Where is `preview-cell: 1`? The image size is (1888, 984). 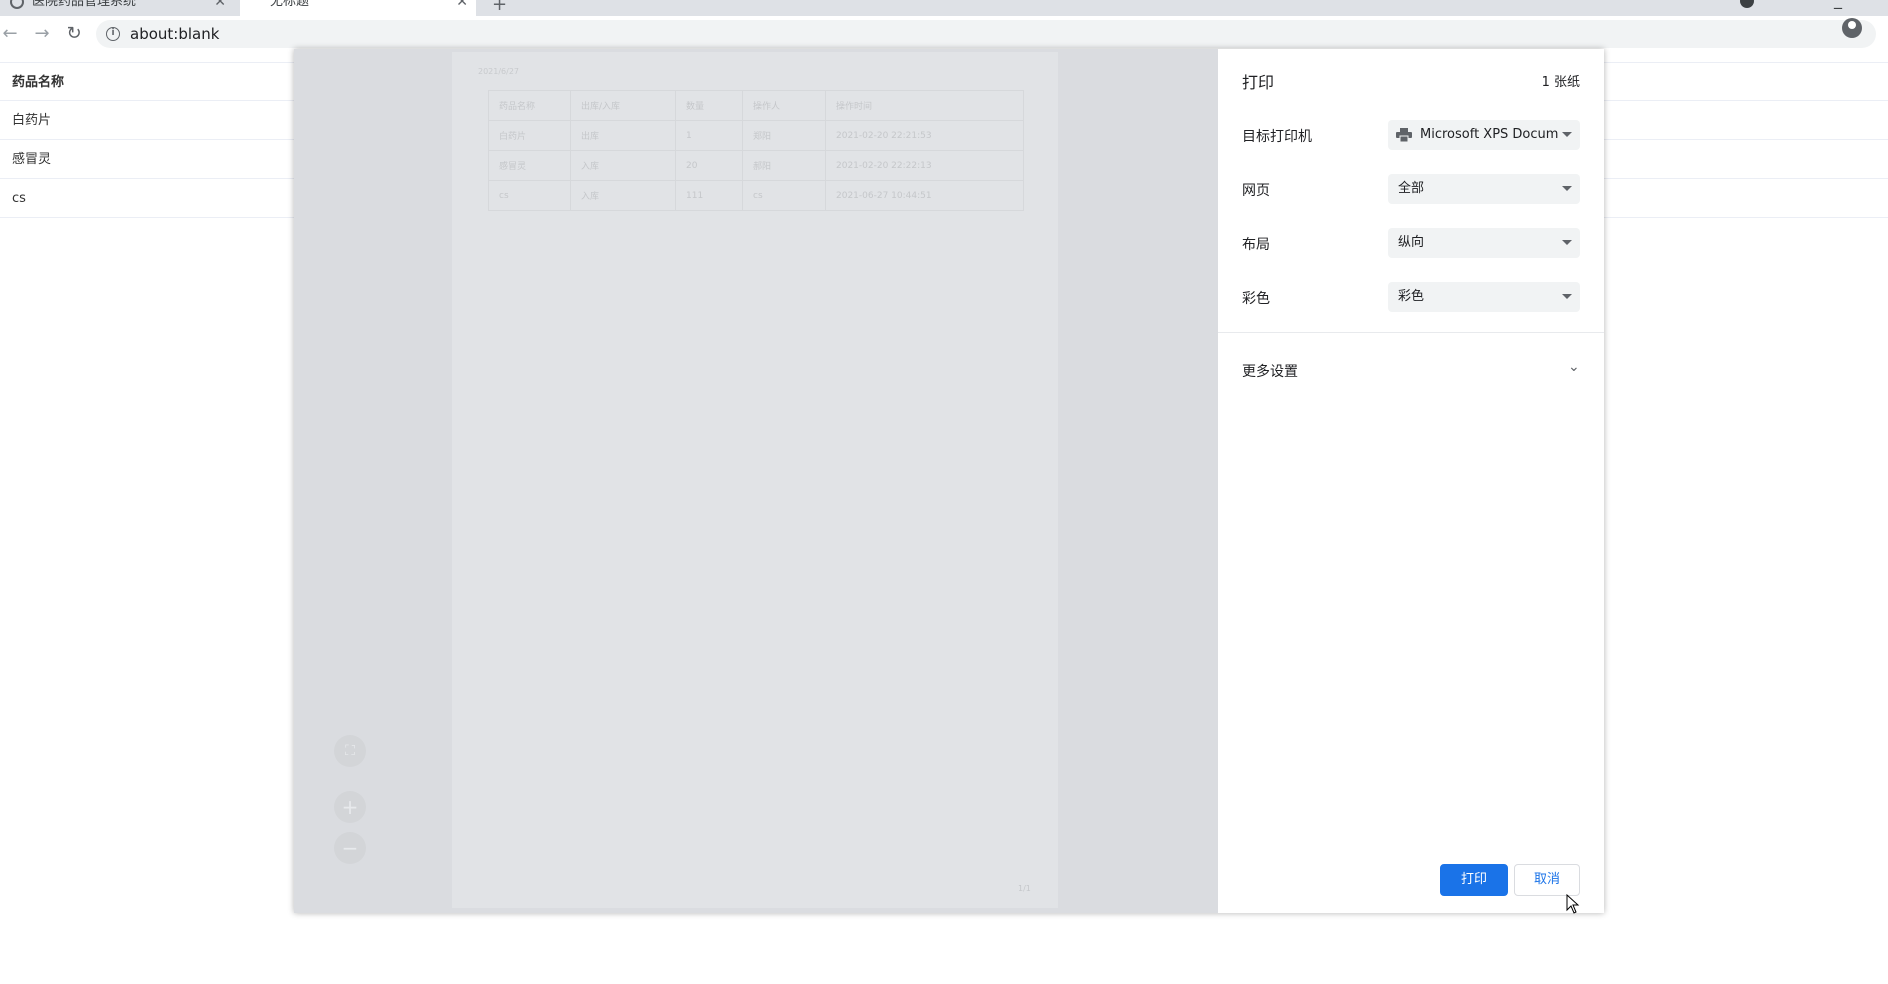
preview-cell: 1 is located at coordinates (709, 135).